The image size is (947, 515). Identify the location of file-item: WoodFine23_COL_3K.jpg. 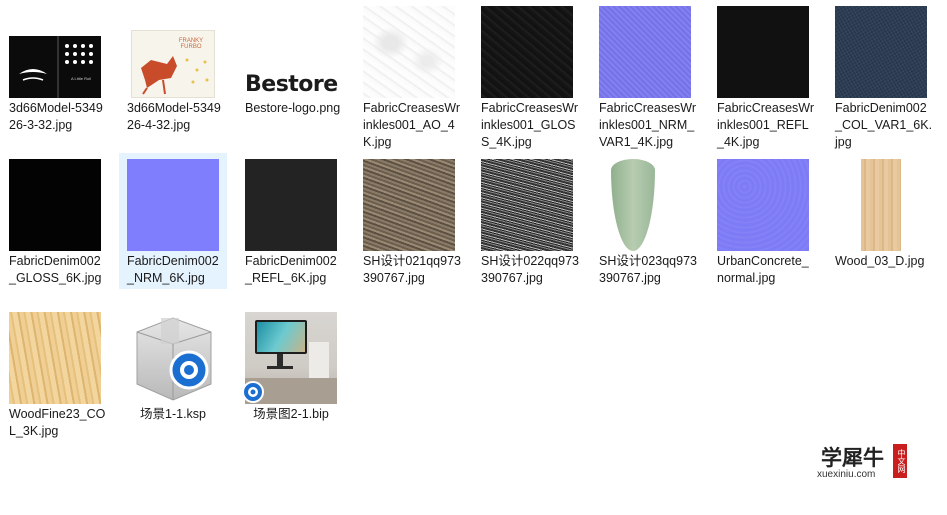
(55, 381).